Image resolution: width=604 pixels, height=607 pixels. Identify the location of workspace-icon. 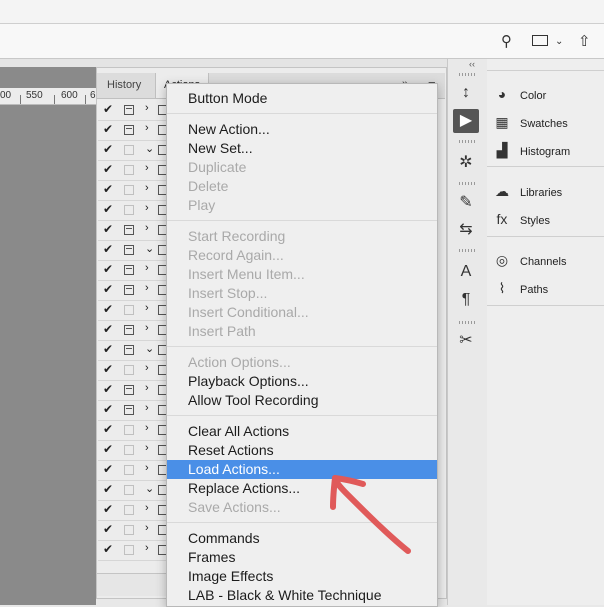
(540, 40).